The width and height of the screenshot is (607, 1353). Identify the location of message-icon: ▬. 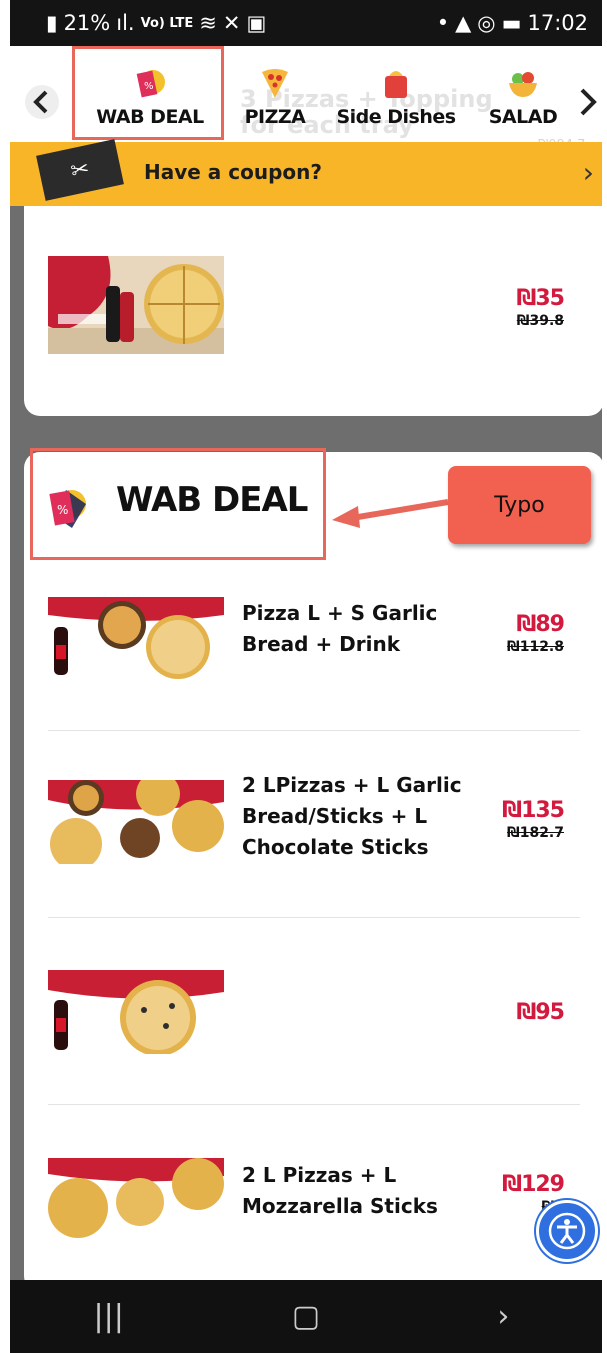
(511, 23).